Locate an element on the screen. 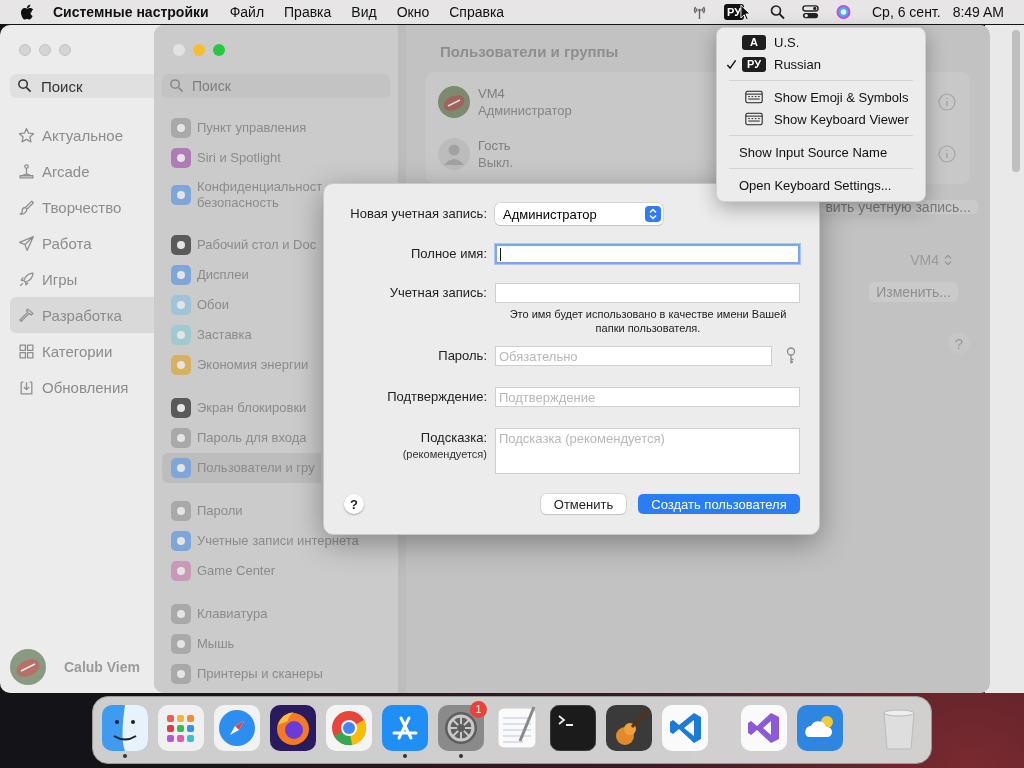 This screenshot has height=768, width=1024. account-type-popup: Администратор is located at coordinates (579, 214).